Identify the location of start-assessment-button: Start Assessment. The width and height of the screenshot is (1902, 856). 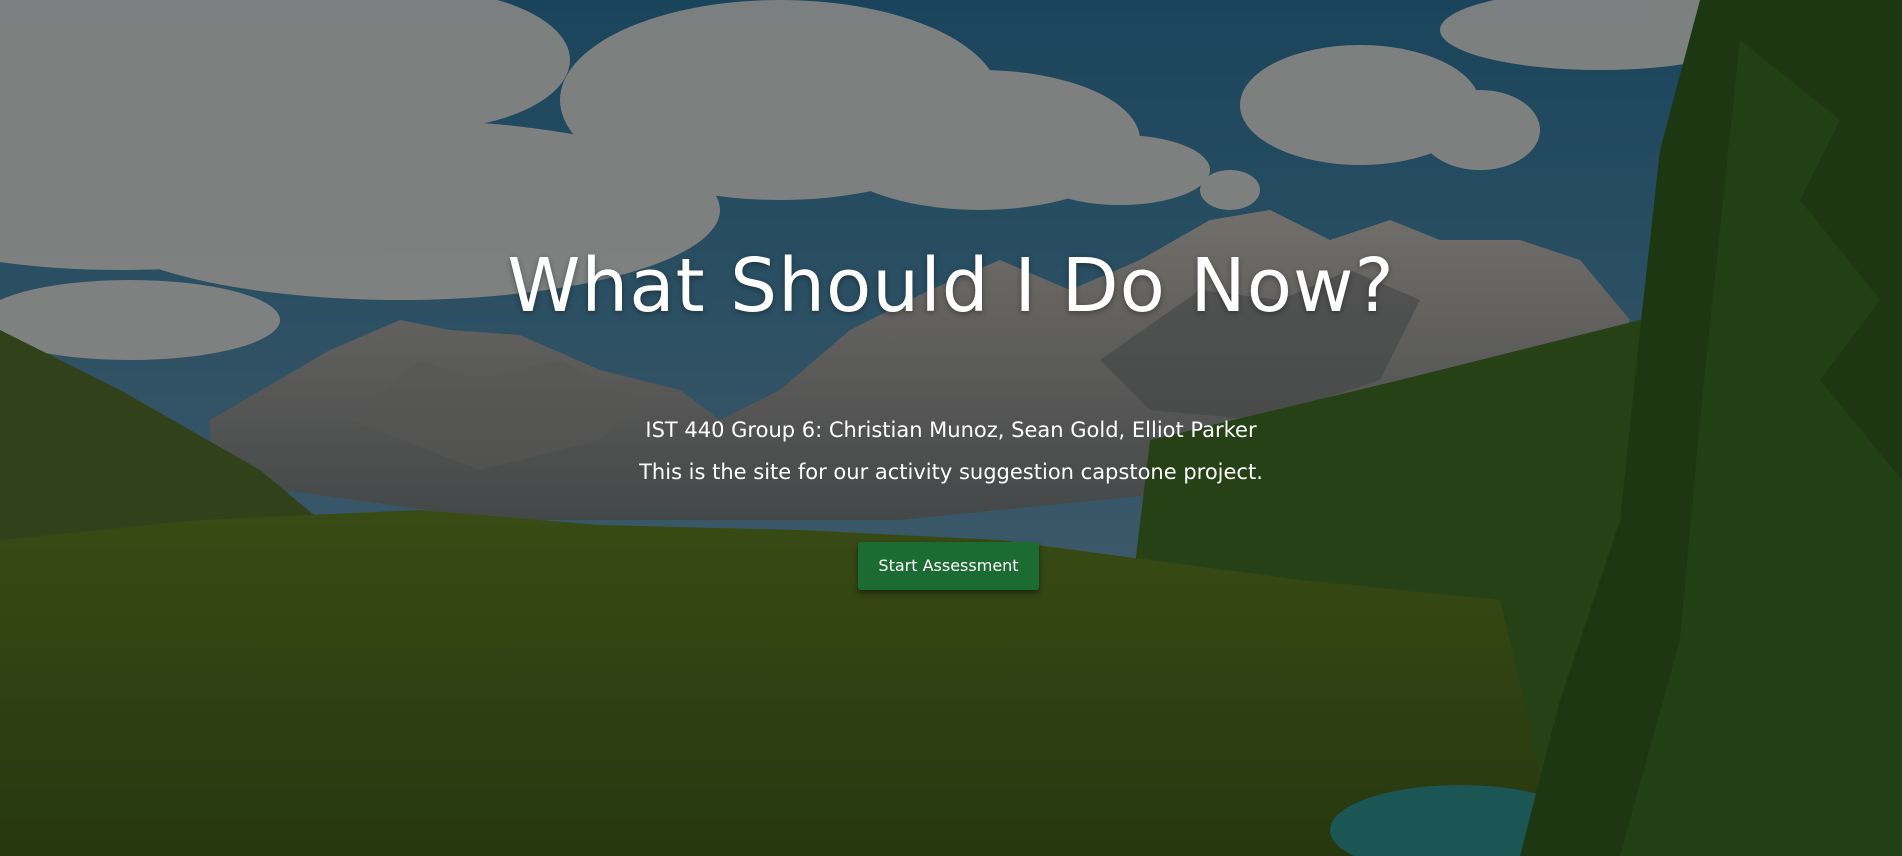
(948, 566).